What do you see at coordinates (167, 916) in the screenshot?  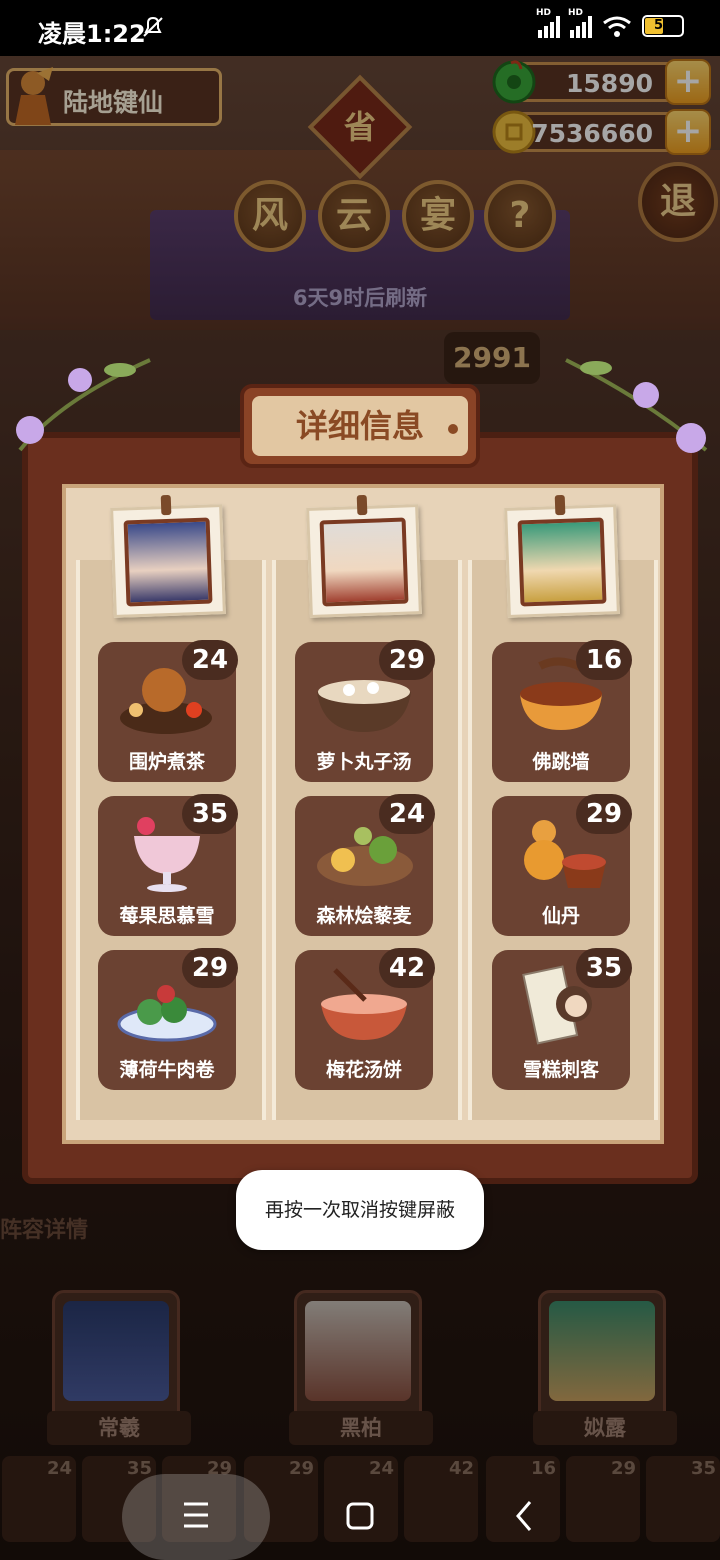 I see `dish-name: 莓果思慕雪` at bounding box center [167, 916].